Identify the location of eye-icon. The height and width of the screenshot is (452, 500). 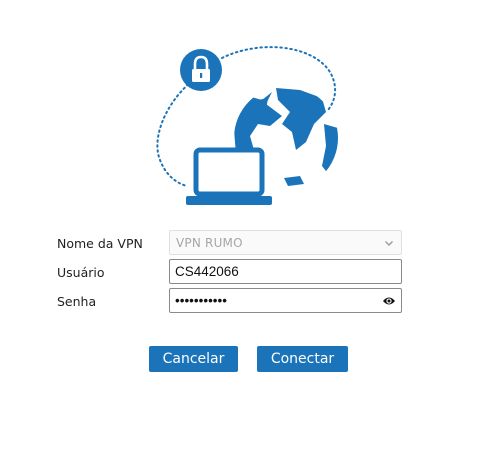
(389, 301).